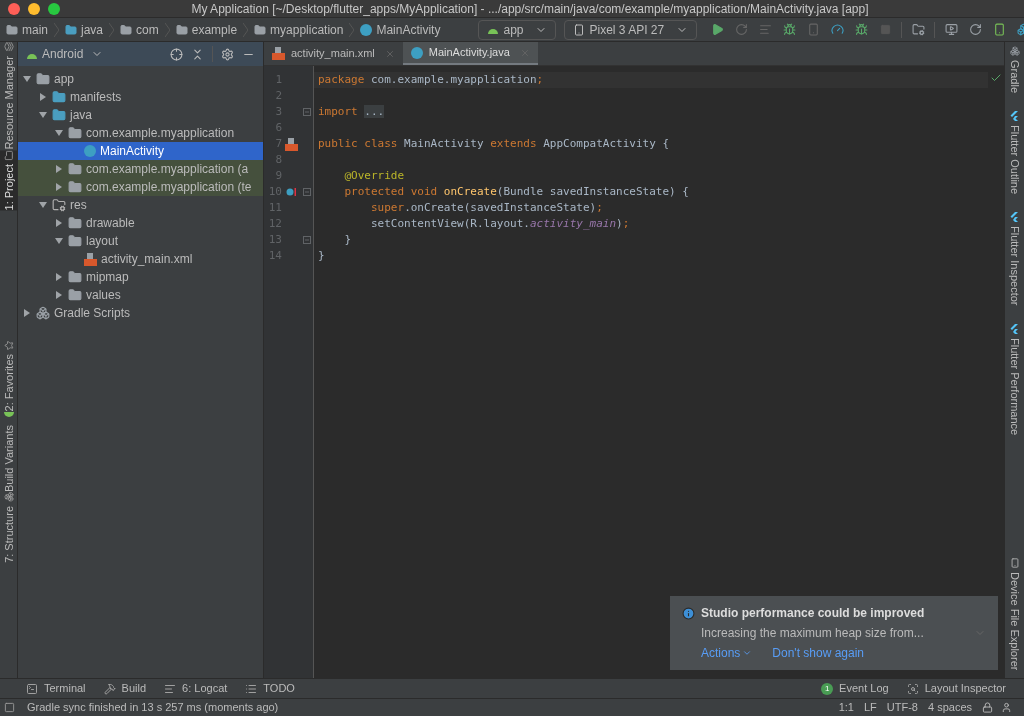 The width and height of the screenshot is (1024, 716). Describe the element at coordinates (140, 187) in the screenshot. I see `tree-item: com.example.myapplication (te` at that location.